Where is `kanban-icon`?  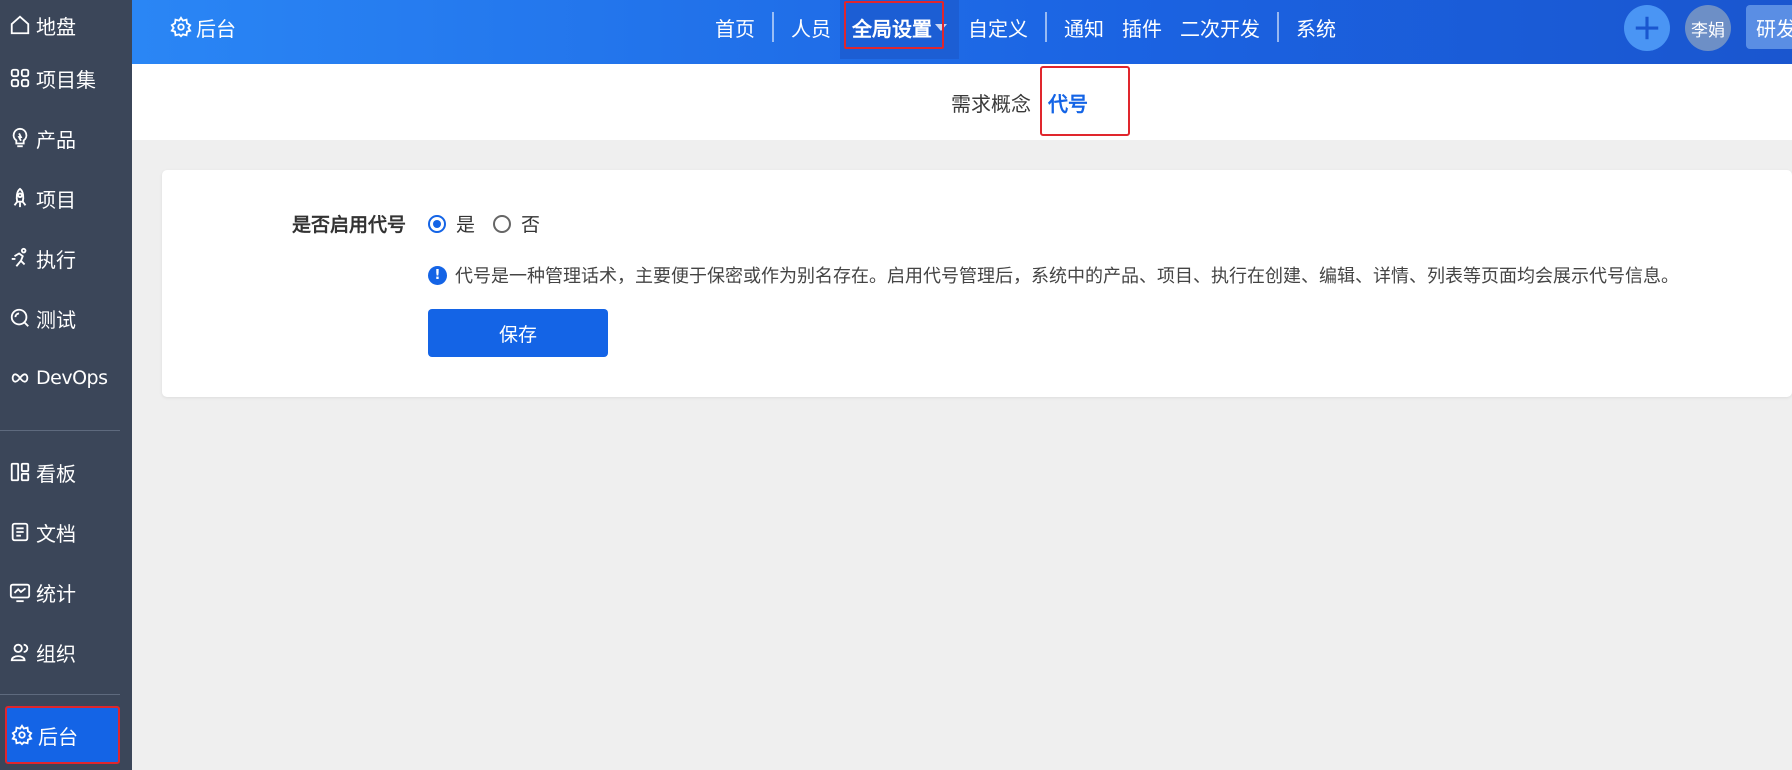 kanban-icon is located at coordinates (20, 472).